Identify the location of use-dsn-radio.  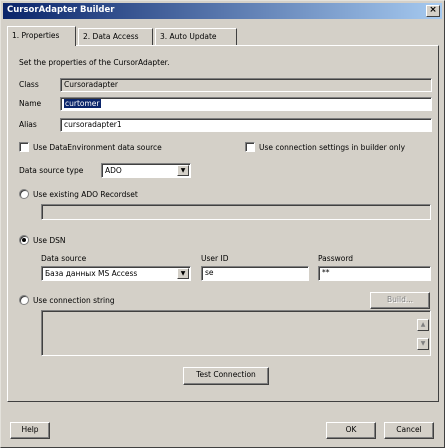
(24, 240).